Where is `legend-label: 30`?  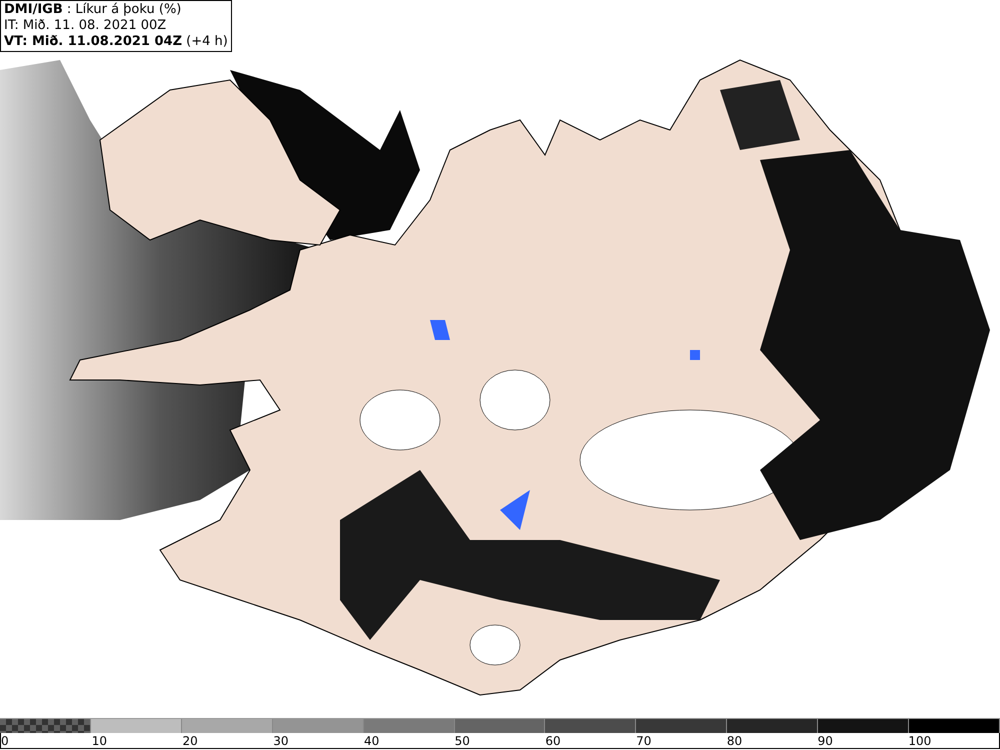 legend-label: 30 is located at coordinates (280, 741).